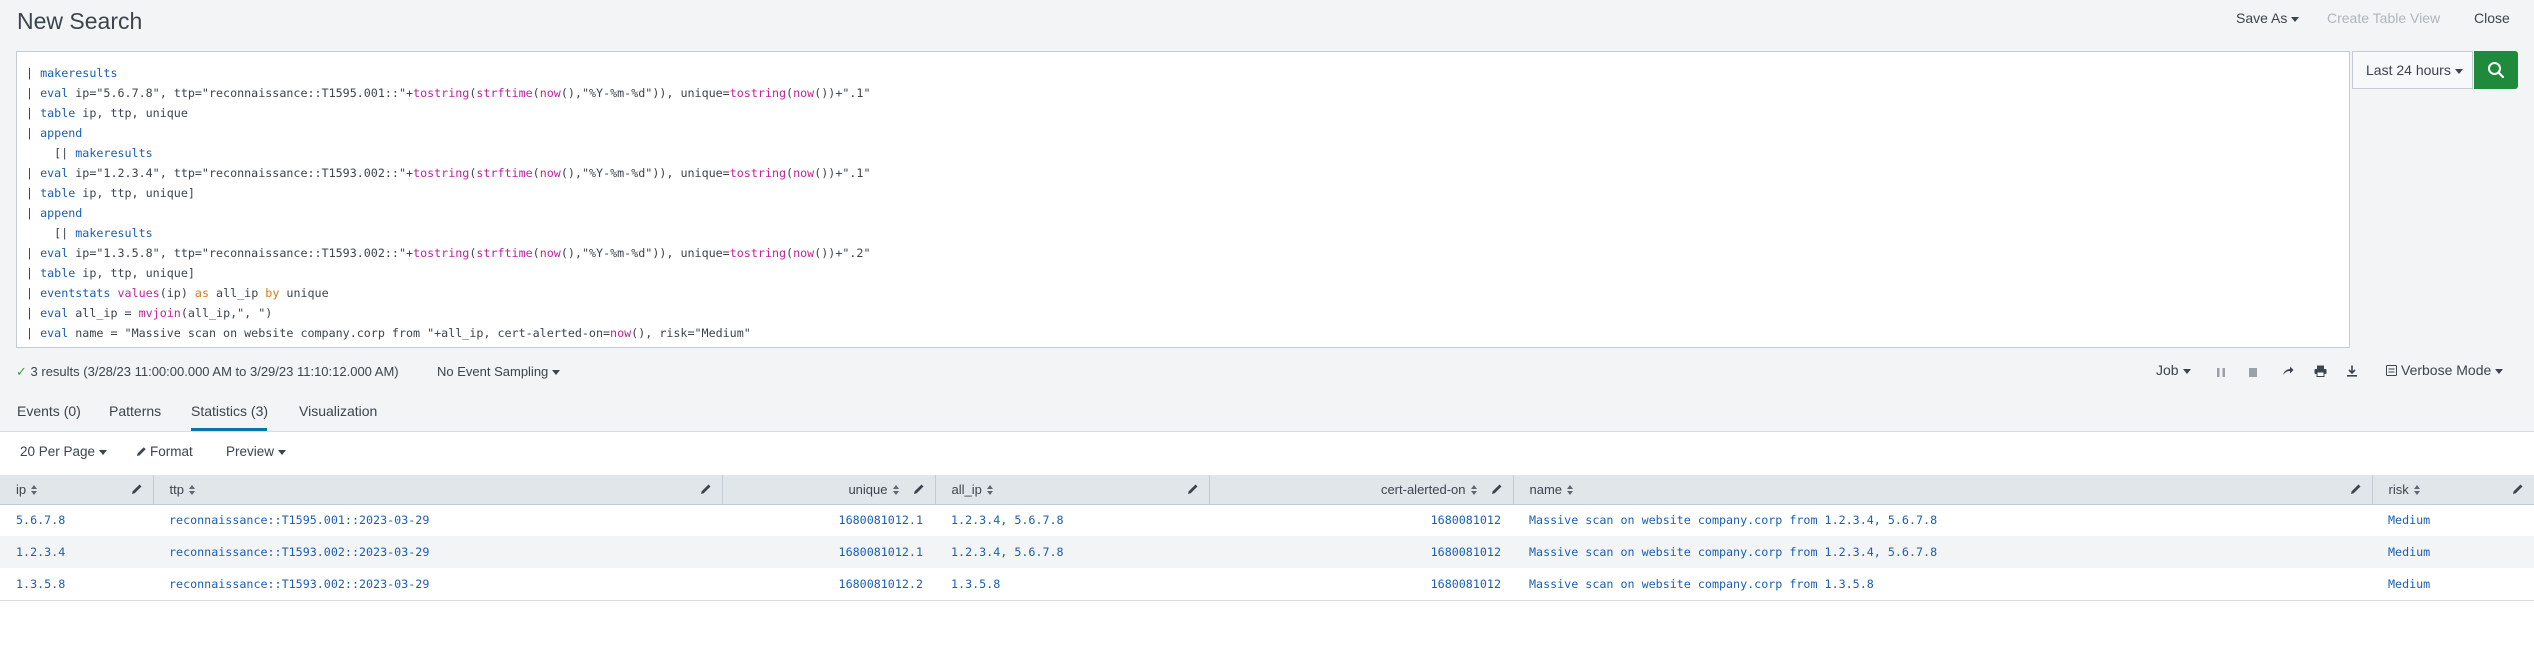  What do you see at coordinates (2453, 490) in the screenshot?
I see `column-header-risk: risk` at bounding box center [2453, 490].